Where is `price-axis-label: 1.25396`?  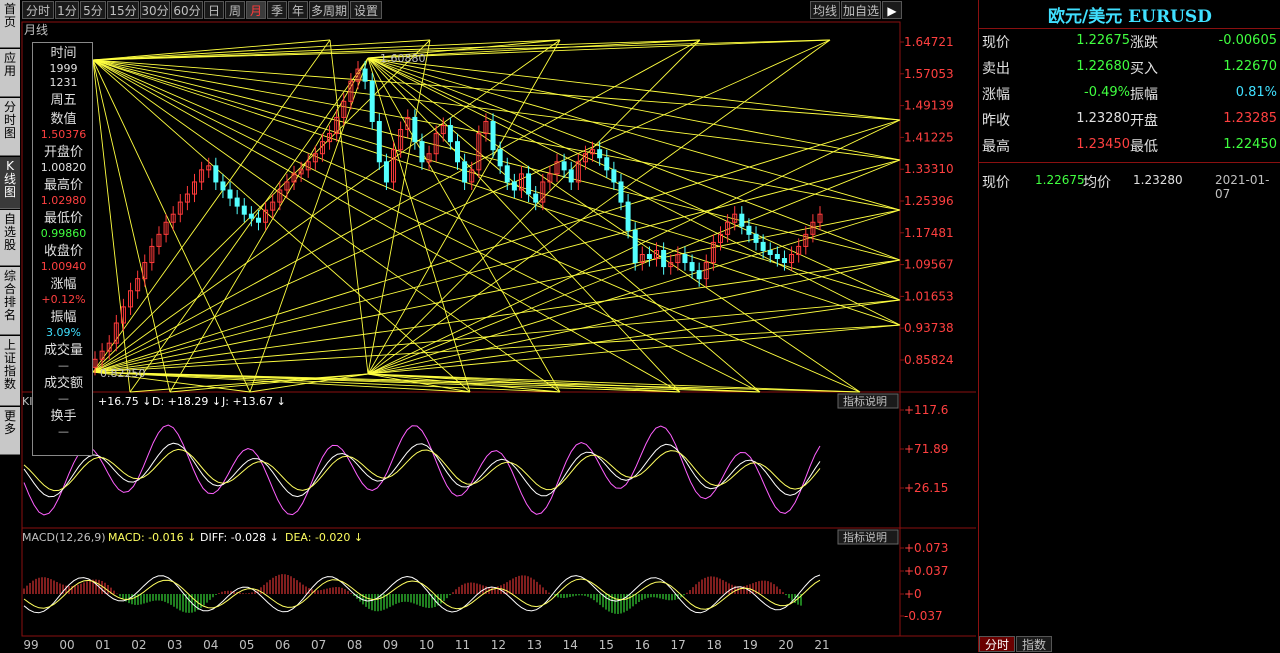
price-axis-label: 1.25396 is located at coordinates (929, 201).